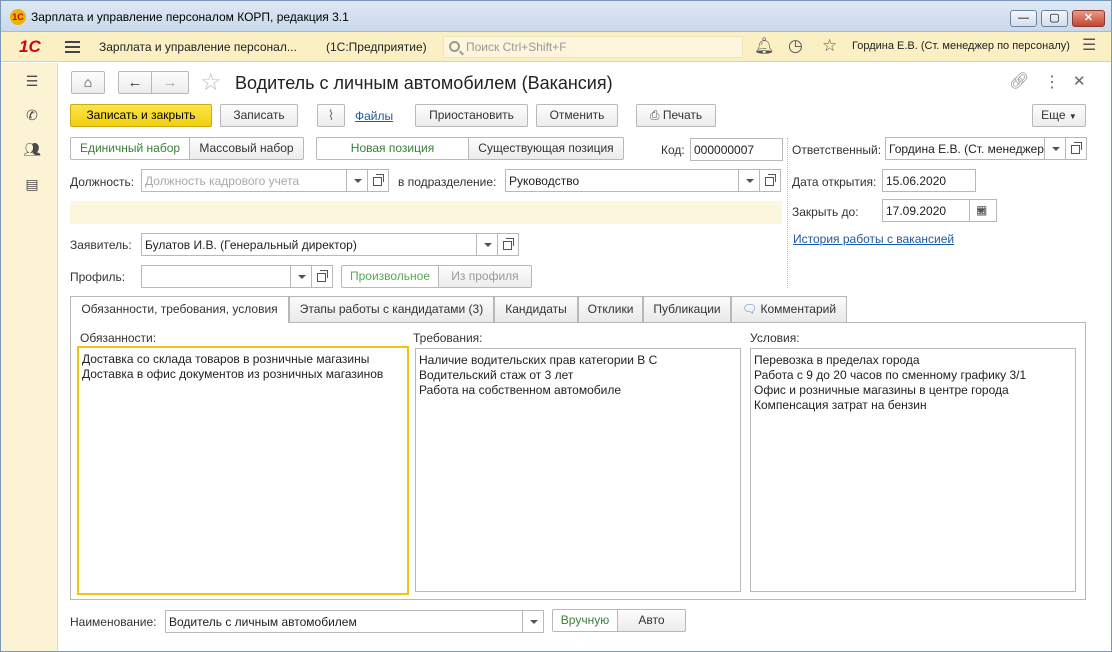 This screenshot has width=1112, height=652. Describe the element at coordinates (673, 150) in the screenshot. I see `code-label: Код:` at that location.